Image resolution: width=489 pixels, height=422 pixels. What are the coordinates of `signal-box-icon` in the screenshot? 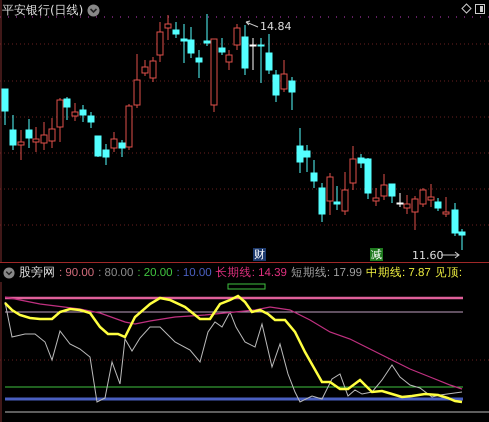 It's located at (247, 287).